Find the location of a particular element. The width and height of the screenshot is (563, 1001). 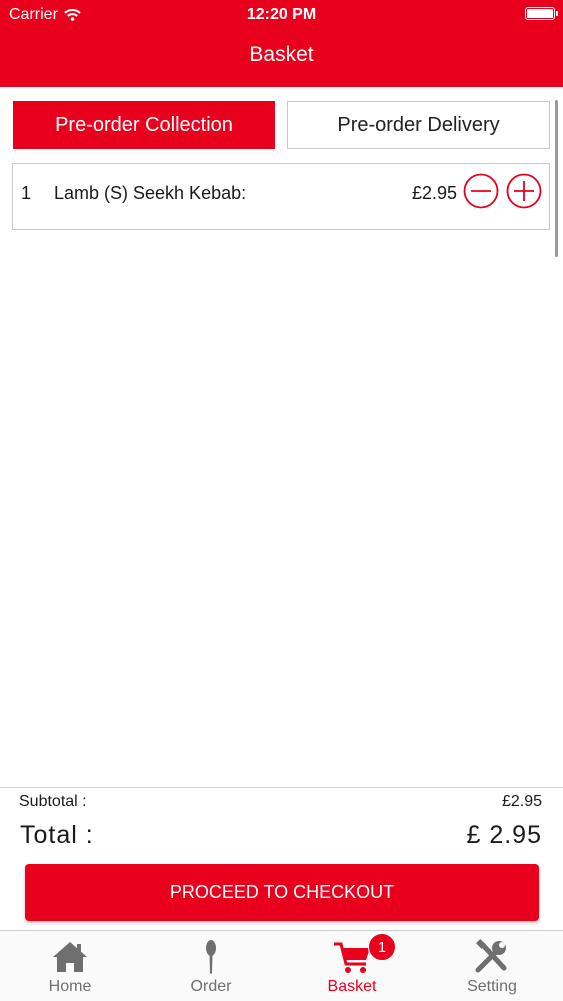

tab-home-label: Home is located at coordinates (70, 986).